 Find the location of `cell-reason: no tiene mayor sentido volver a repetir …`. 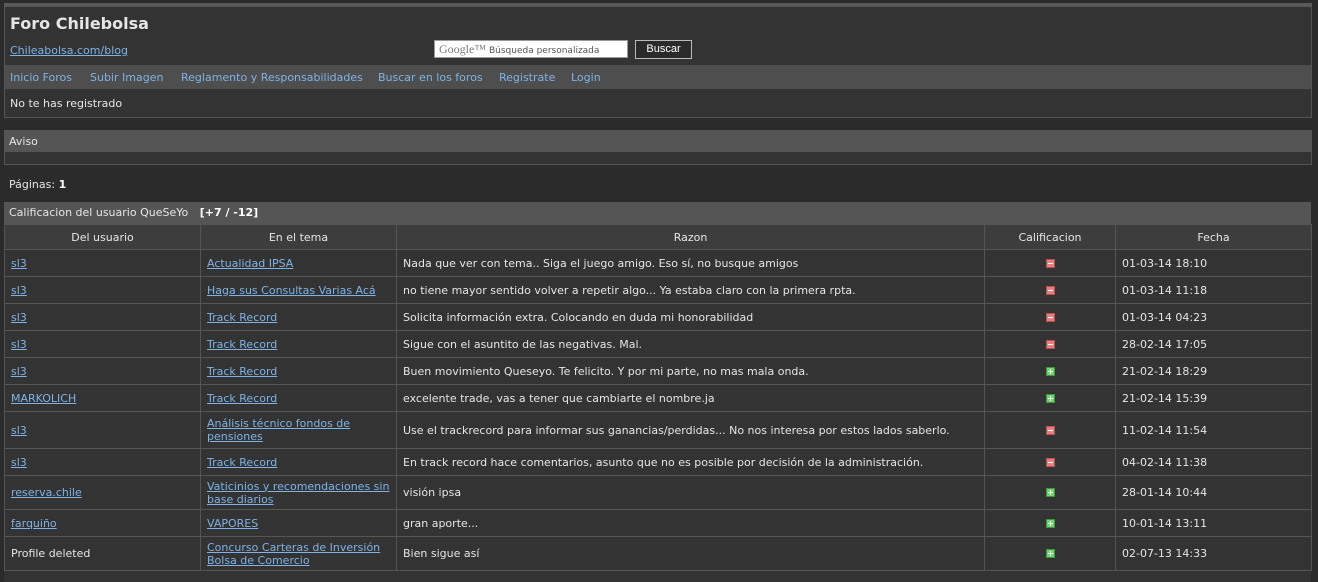

cell-reason: no tiene mayor sentido volver a repetir … is located at coordinates (690, 290).